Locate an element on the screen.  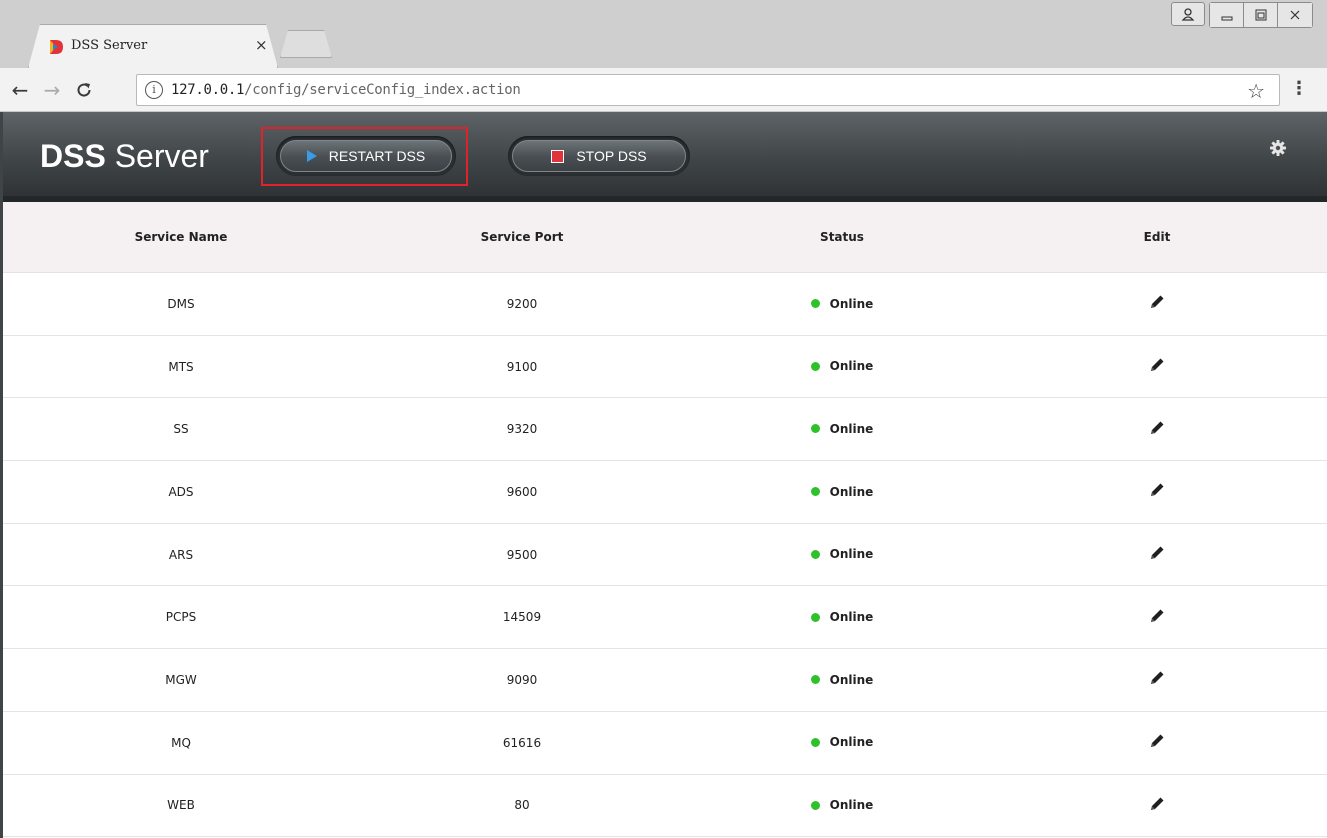
service-name-cell: ARS is located at coordinates (181, 554).